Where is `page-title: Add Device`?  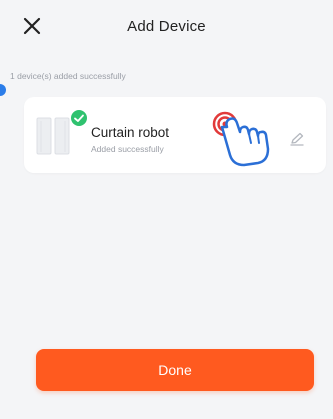 page-title: Add Device is located at coordinates (166, 26).